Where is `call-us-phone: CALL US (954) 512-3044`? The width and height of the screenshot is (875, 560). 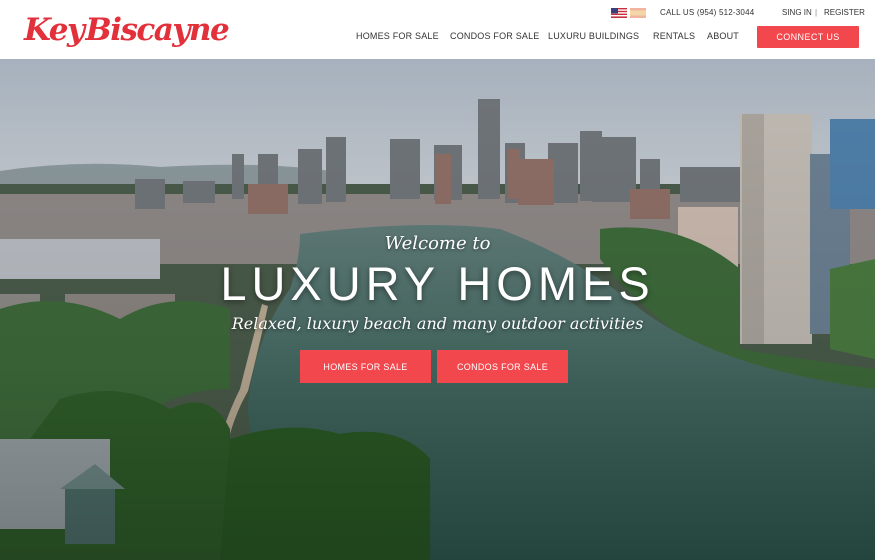 call-us-phone: CALL US (954) 512-3044 is located at coordinates (707, 12).